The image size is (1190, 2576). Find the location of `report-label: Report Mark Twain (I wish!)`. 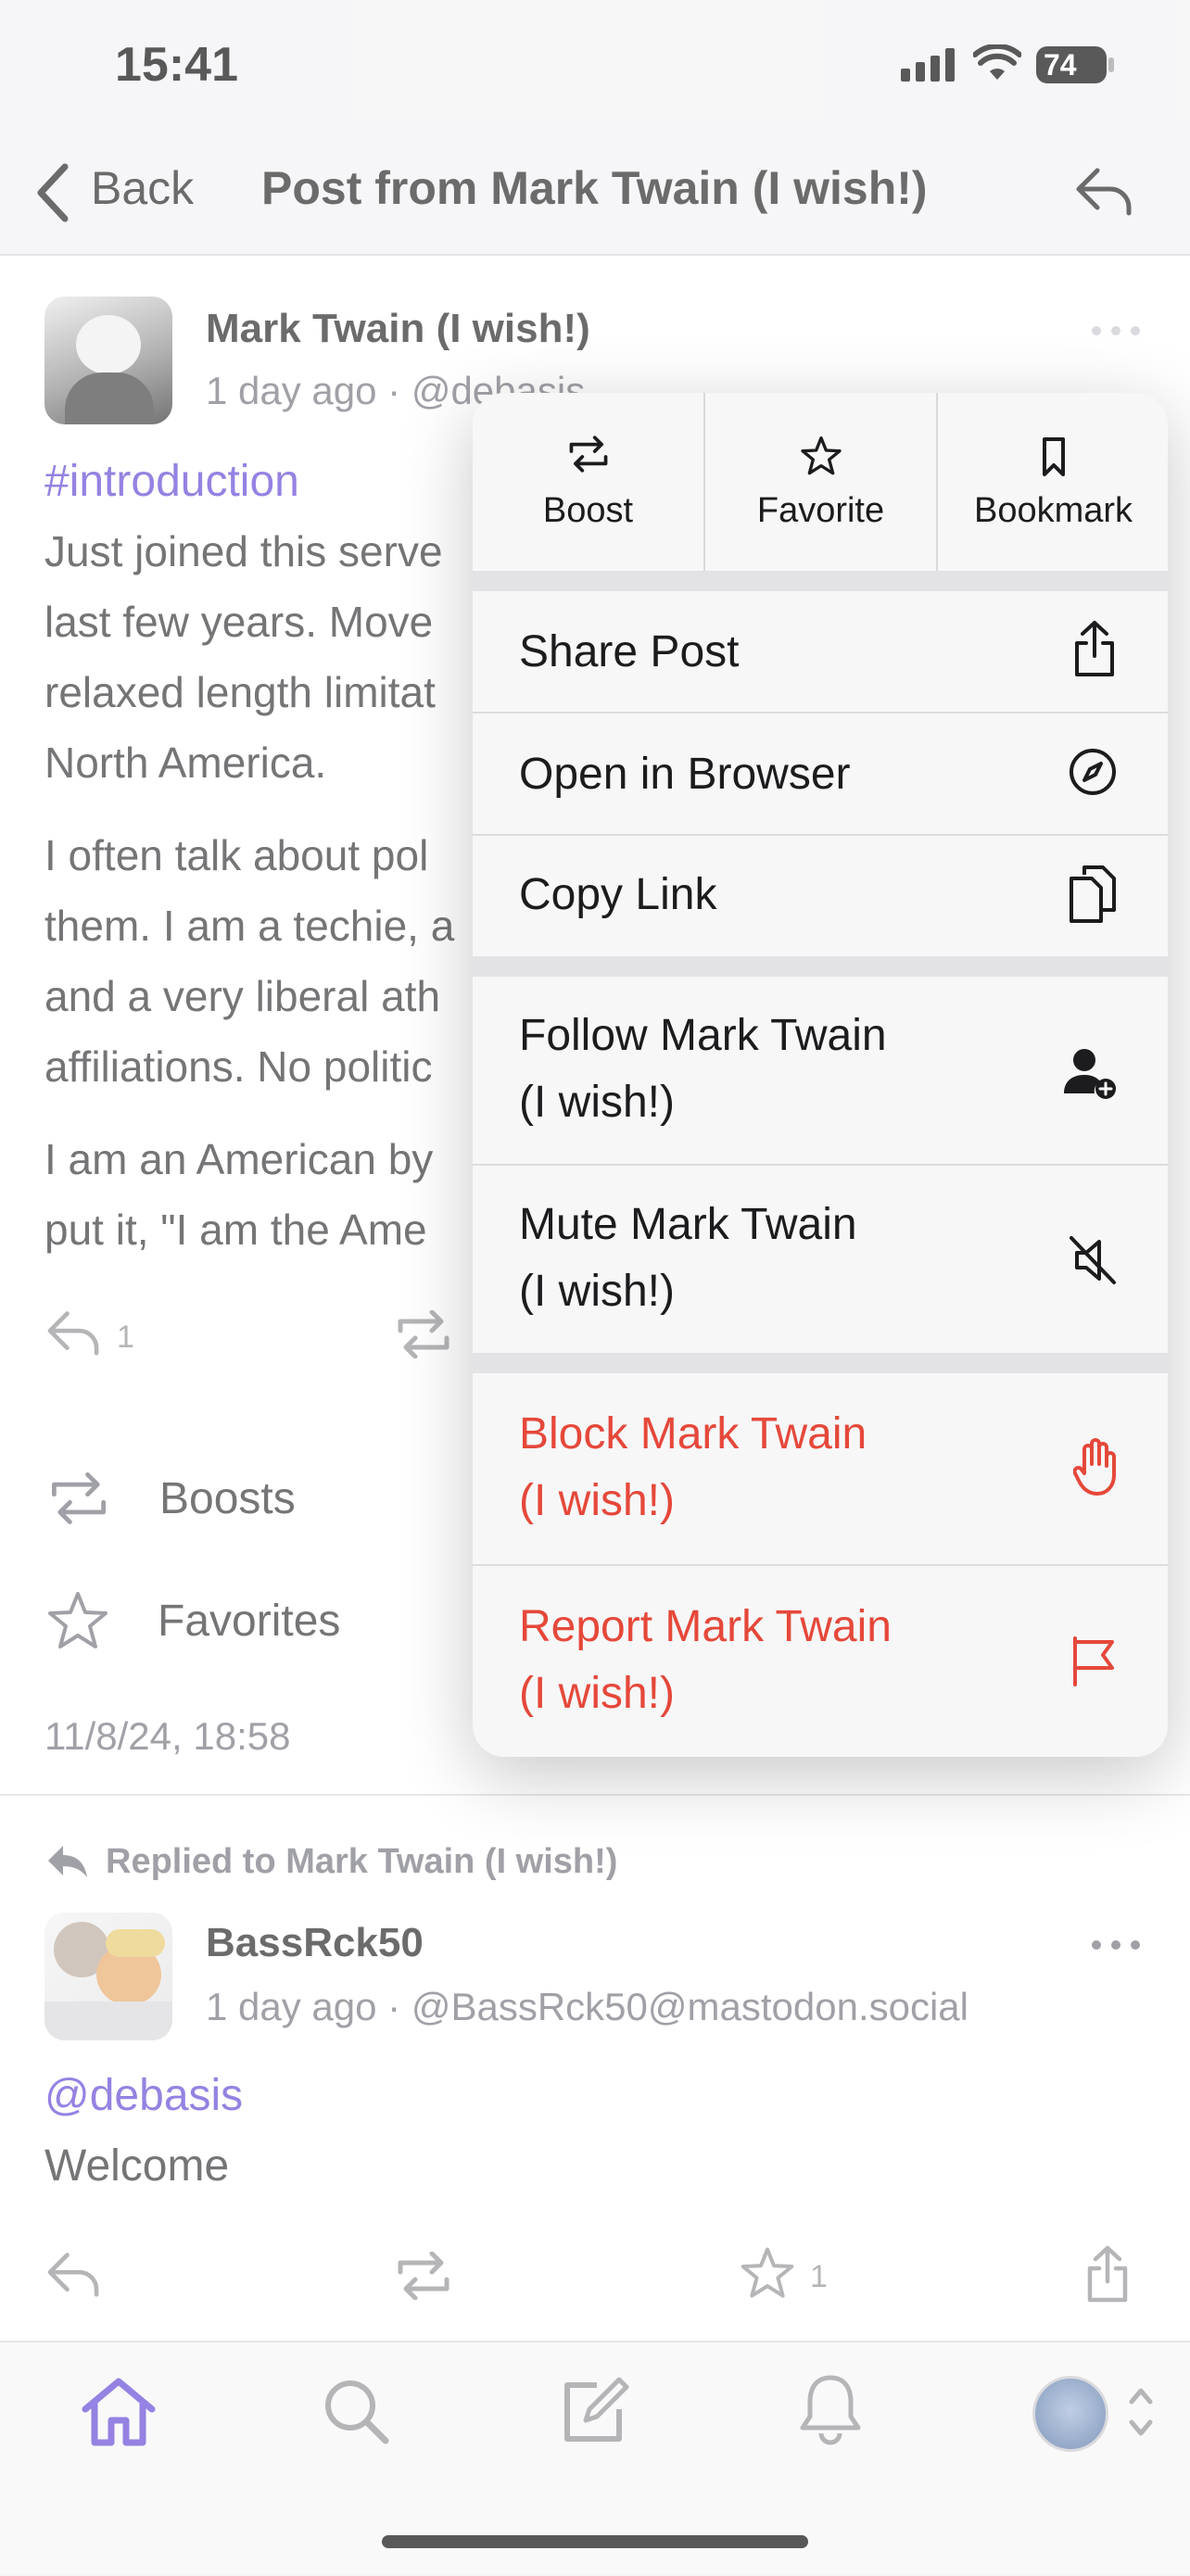

report-label: Report Mark Twain (I wish!) is located at coordinates (705, 1660).